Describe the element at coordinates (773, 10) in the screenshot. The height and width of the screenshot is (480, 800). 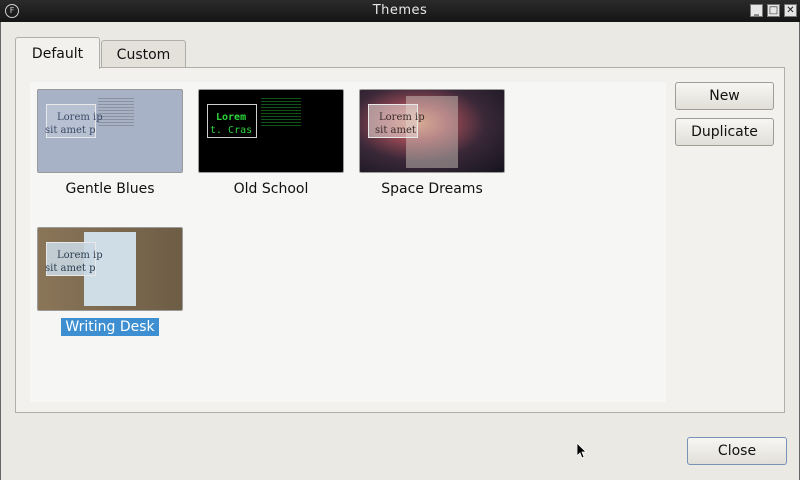
I see `maximize-icon: □` at that location.